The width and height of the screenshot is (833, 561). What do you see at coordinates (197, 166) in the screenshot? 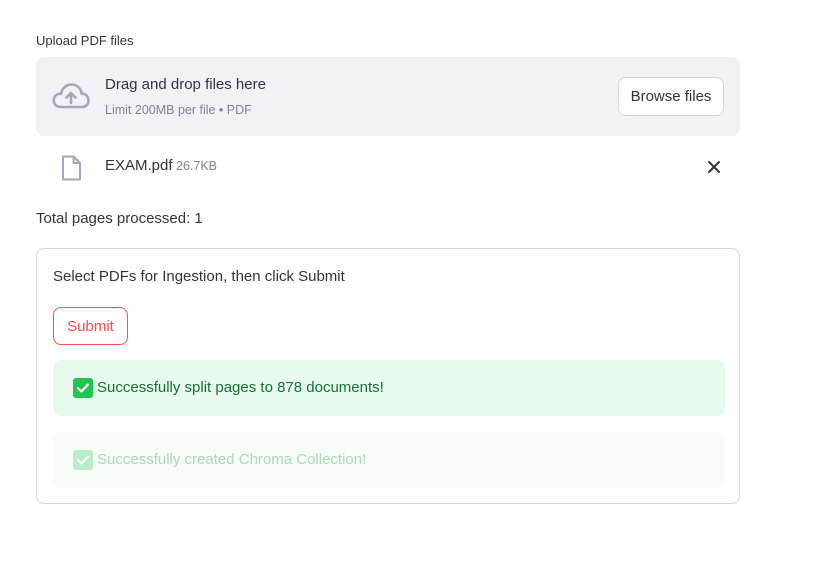
I see `file-size: 26.7KB` at bounding box center [197, 166].